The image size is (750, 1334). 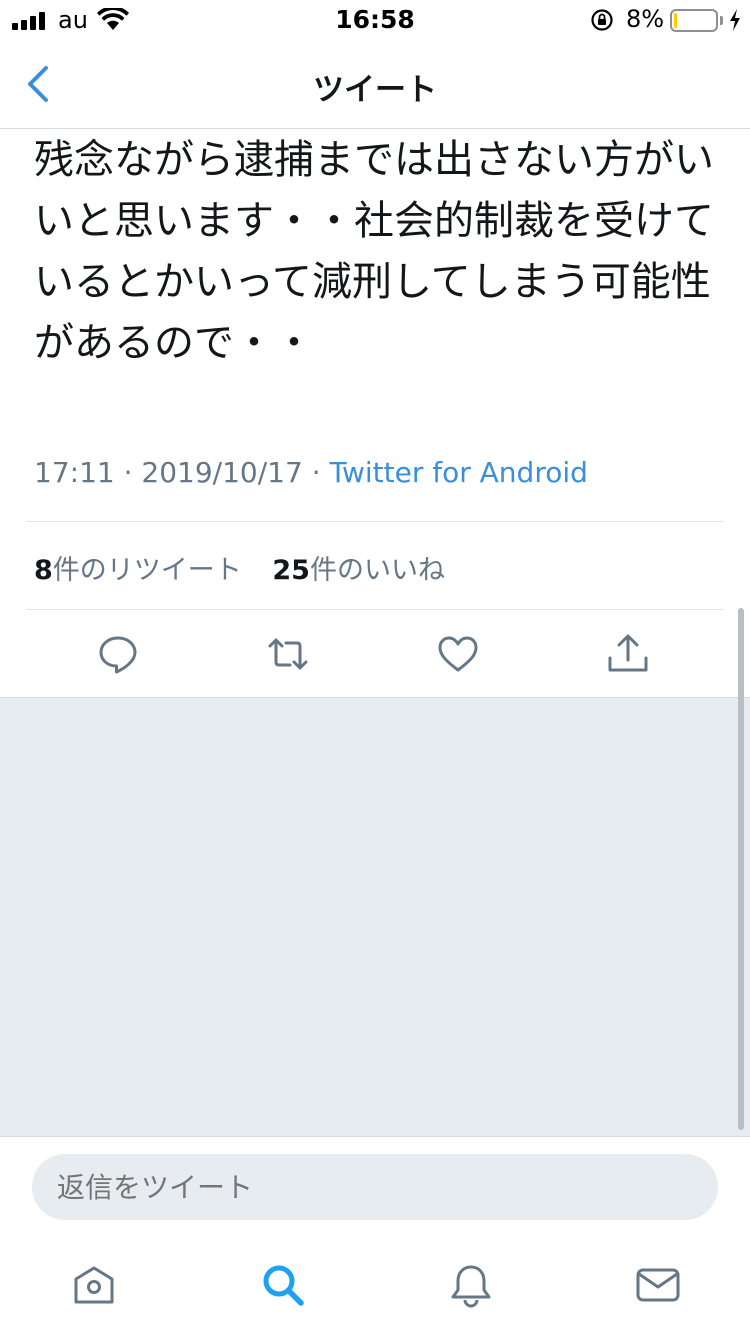 I want to click on like-icon, so click(x=458, y=654).